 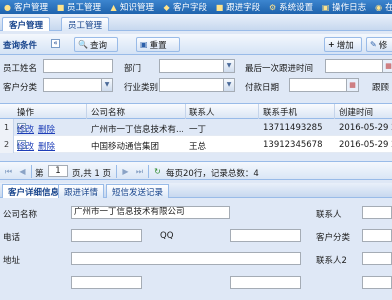 I want to click on contact-cell: 王总, so click(x=198, y=147).